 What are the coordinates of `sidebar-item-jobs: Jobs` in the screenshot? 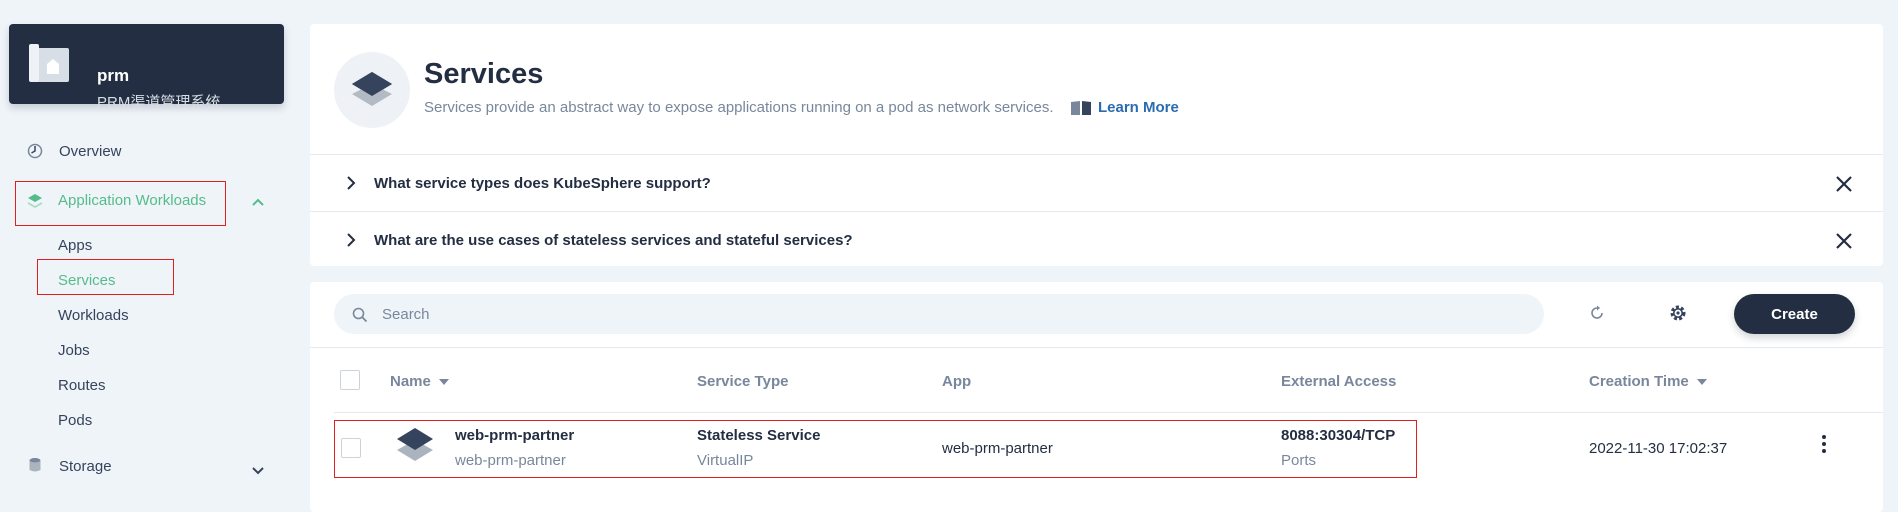 It's located at (74, 350).